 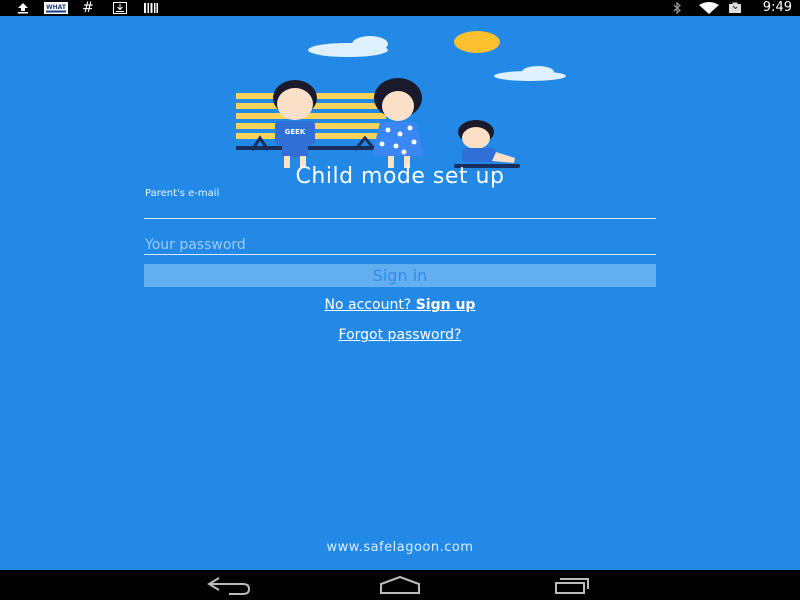 What do you see at coordinates (677, 8) in the screenshot?
I see `bluetooth-icon` at bounding box center [677, 8].